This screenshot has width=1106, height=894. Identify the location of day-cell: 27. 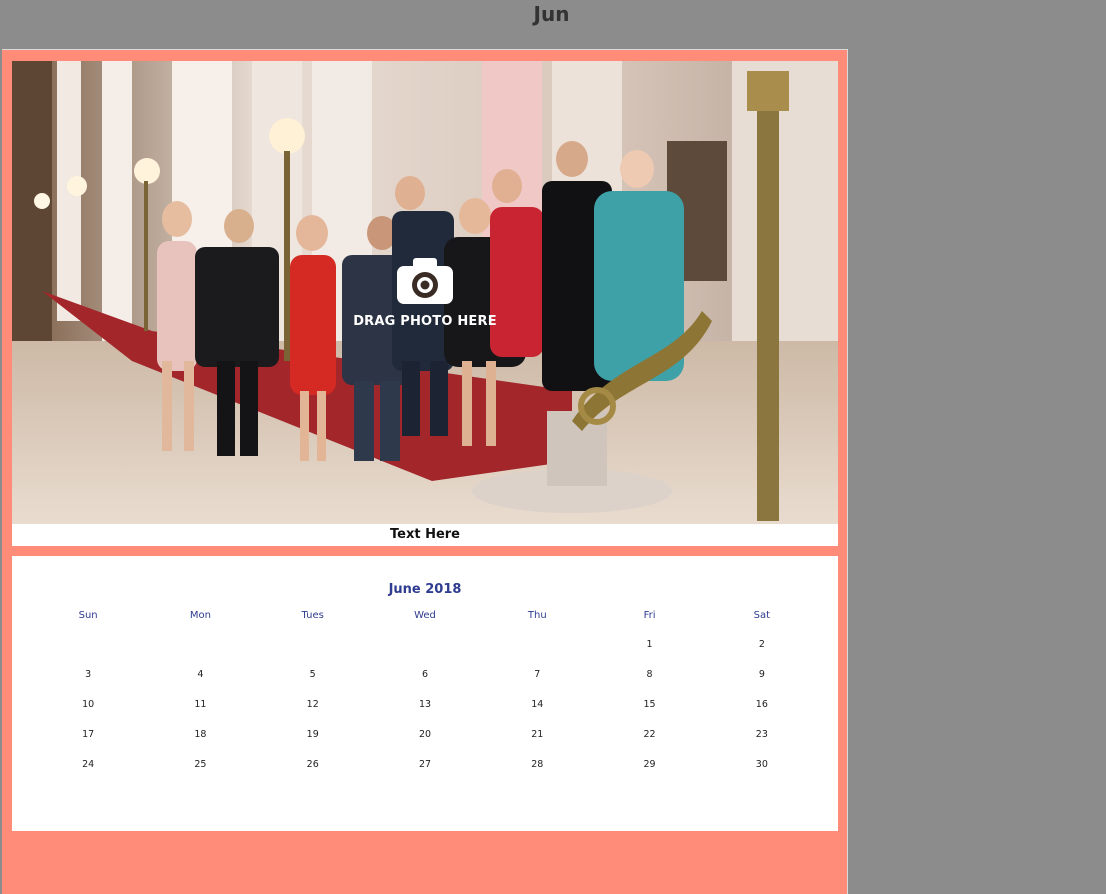
(425, 764).